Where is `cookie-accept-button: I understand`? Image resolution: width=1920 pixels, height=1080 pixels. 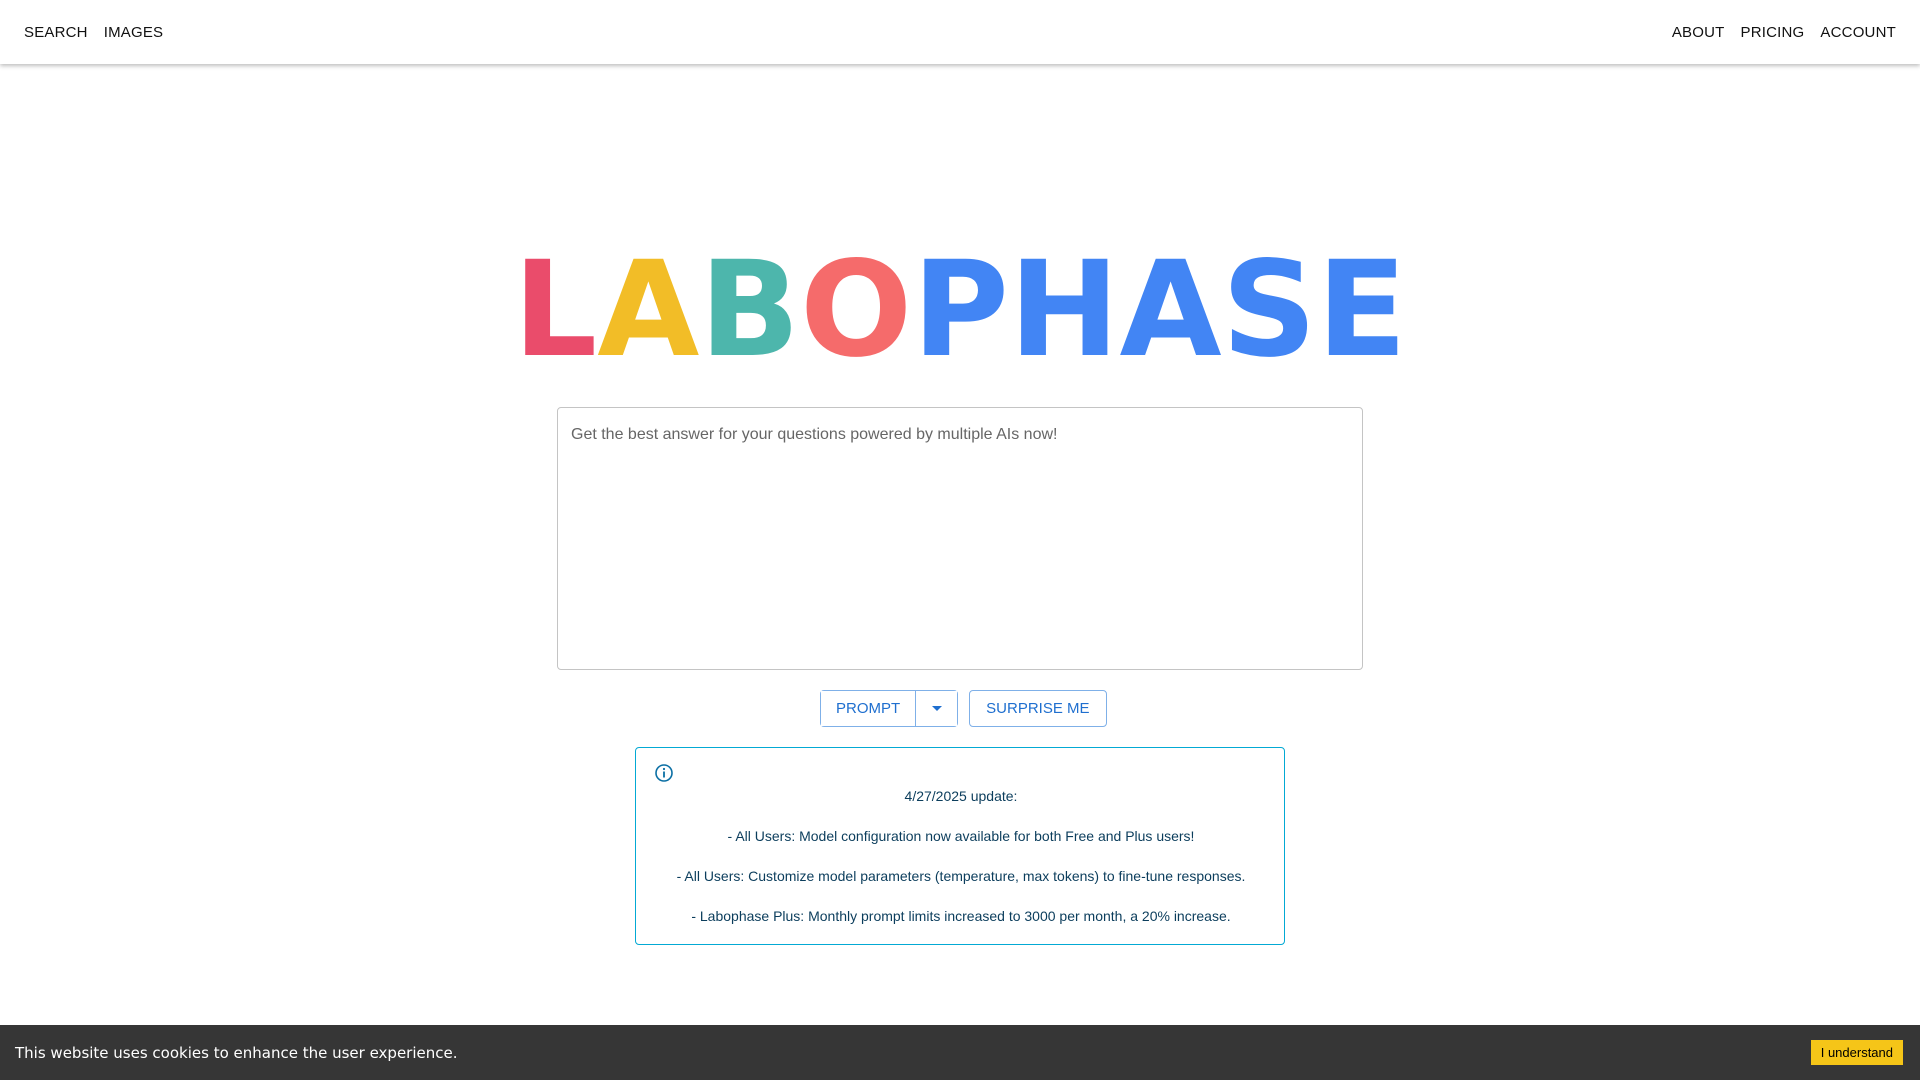 cookie-accept-button: I understand is located at coordinates (1856, 1052).